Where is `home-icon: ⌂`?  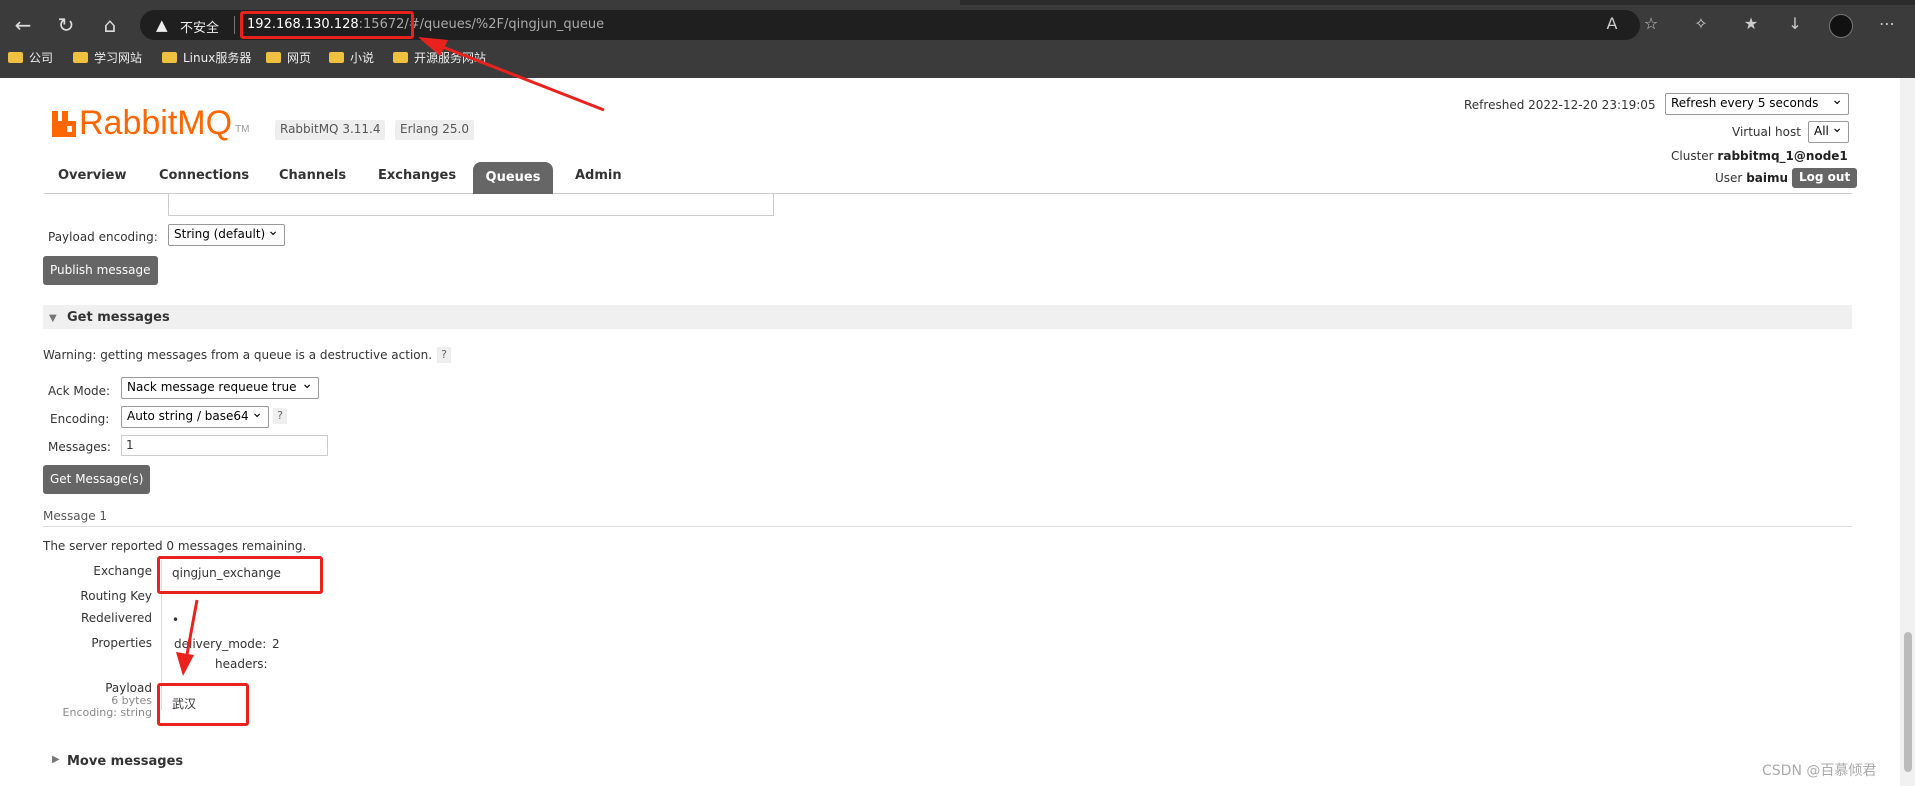
home-icon: ⌂ is located at coordinates (110, 25).